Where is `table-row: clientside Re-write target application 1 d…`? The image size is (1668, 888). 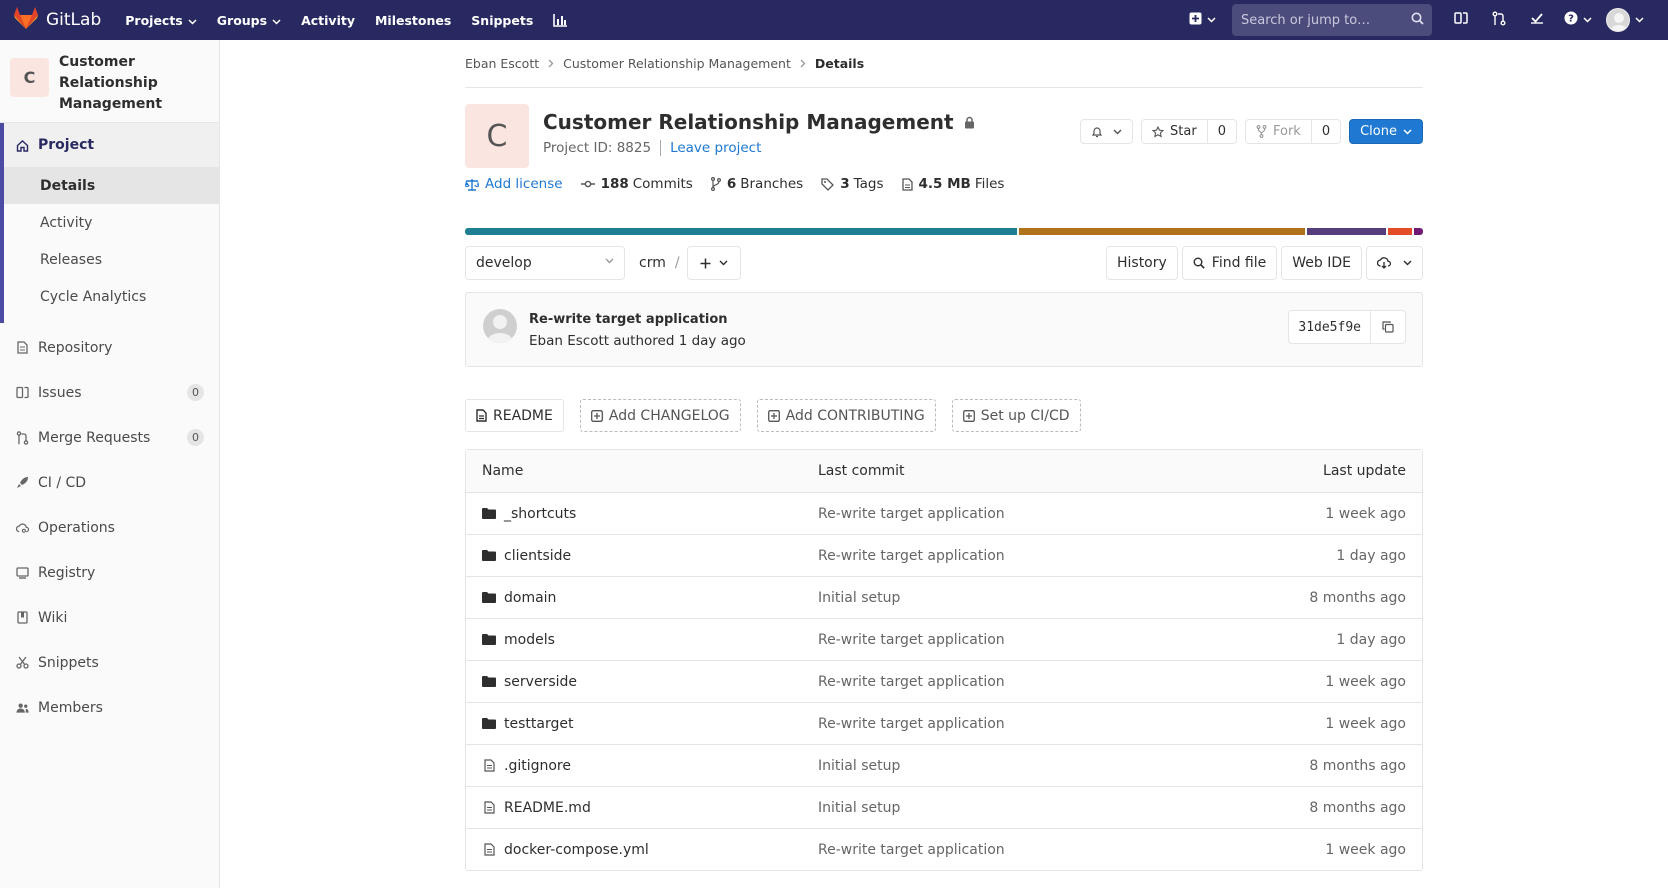 table-row: clientside Re-write target application 1 d… is located at coordinates (944, 555).